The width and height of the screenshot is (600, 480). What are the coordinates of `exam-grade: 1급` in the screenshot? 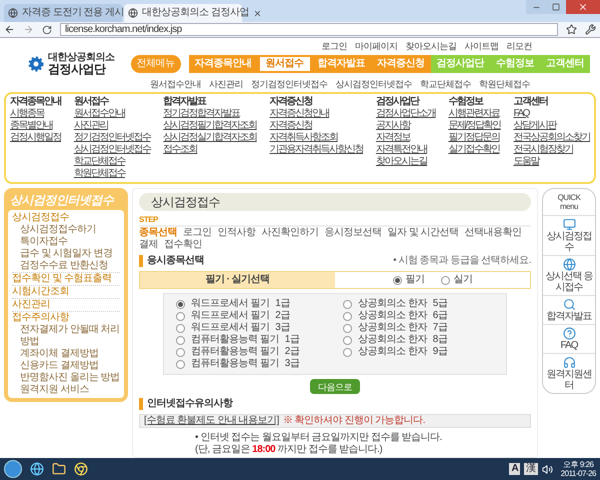 It's located at (282, 304).